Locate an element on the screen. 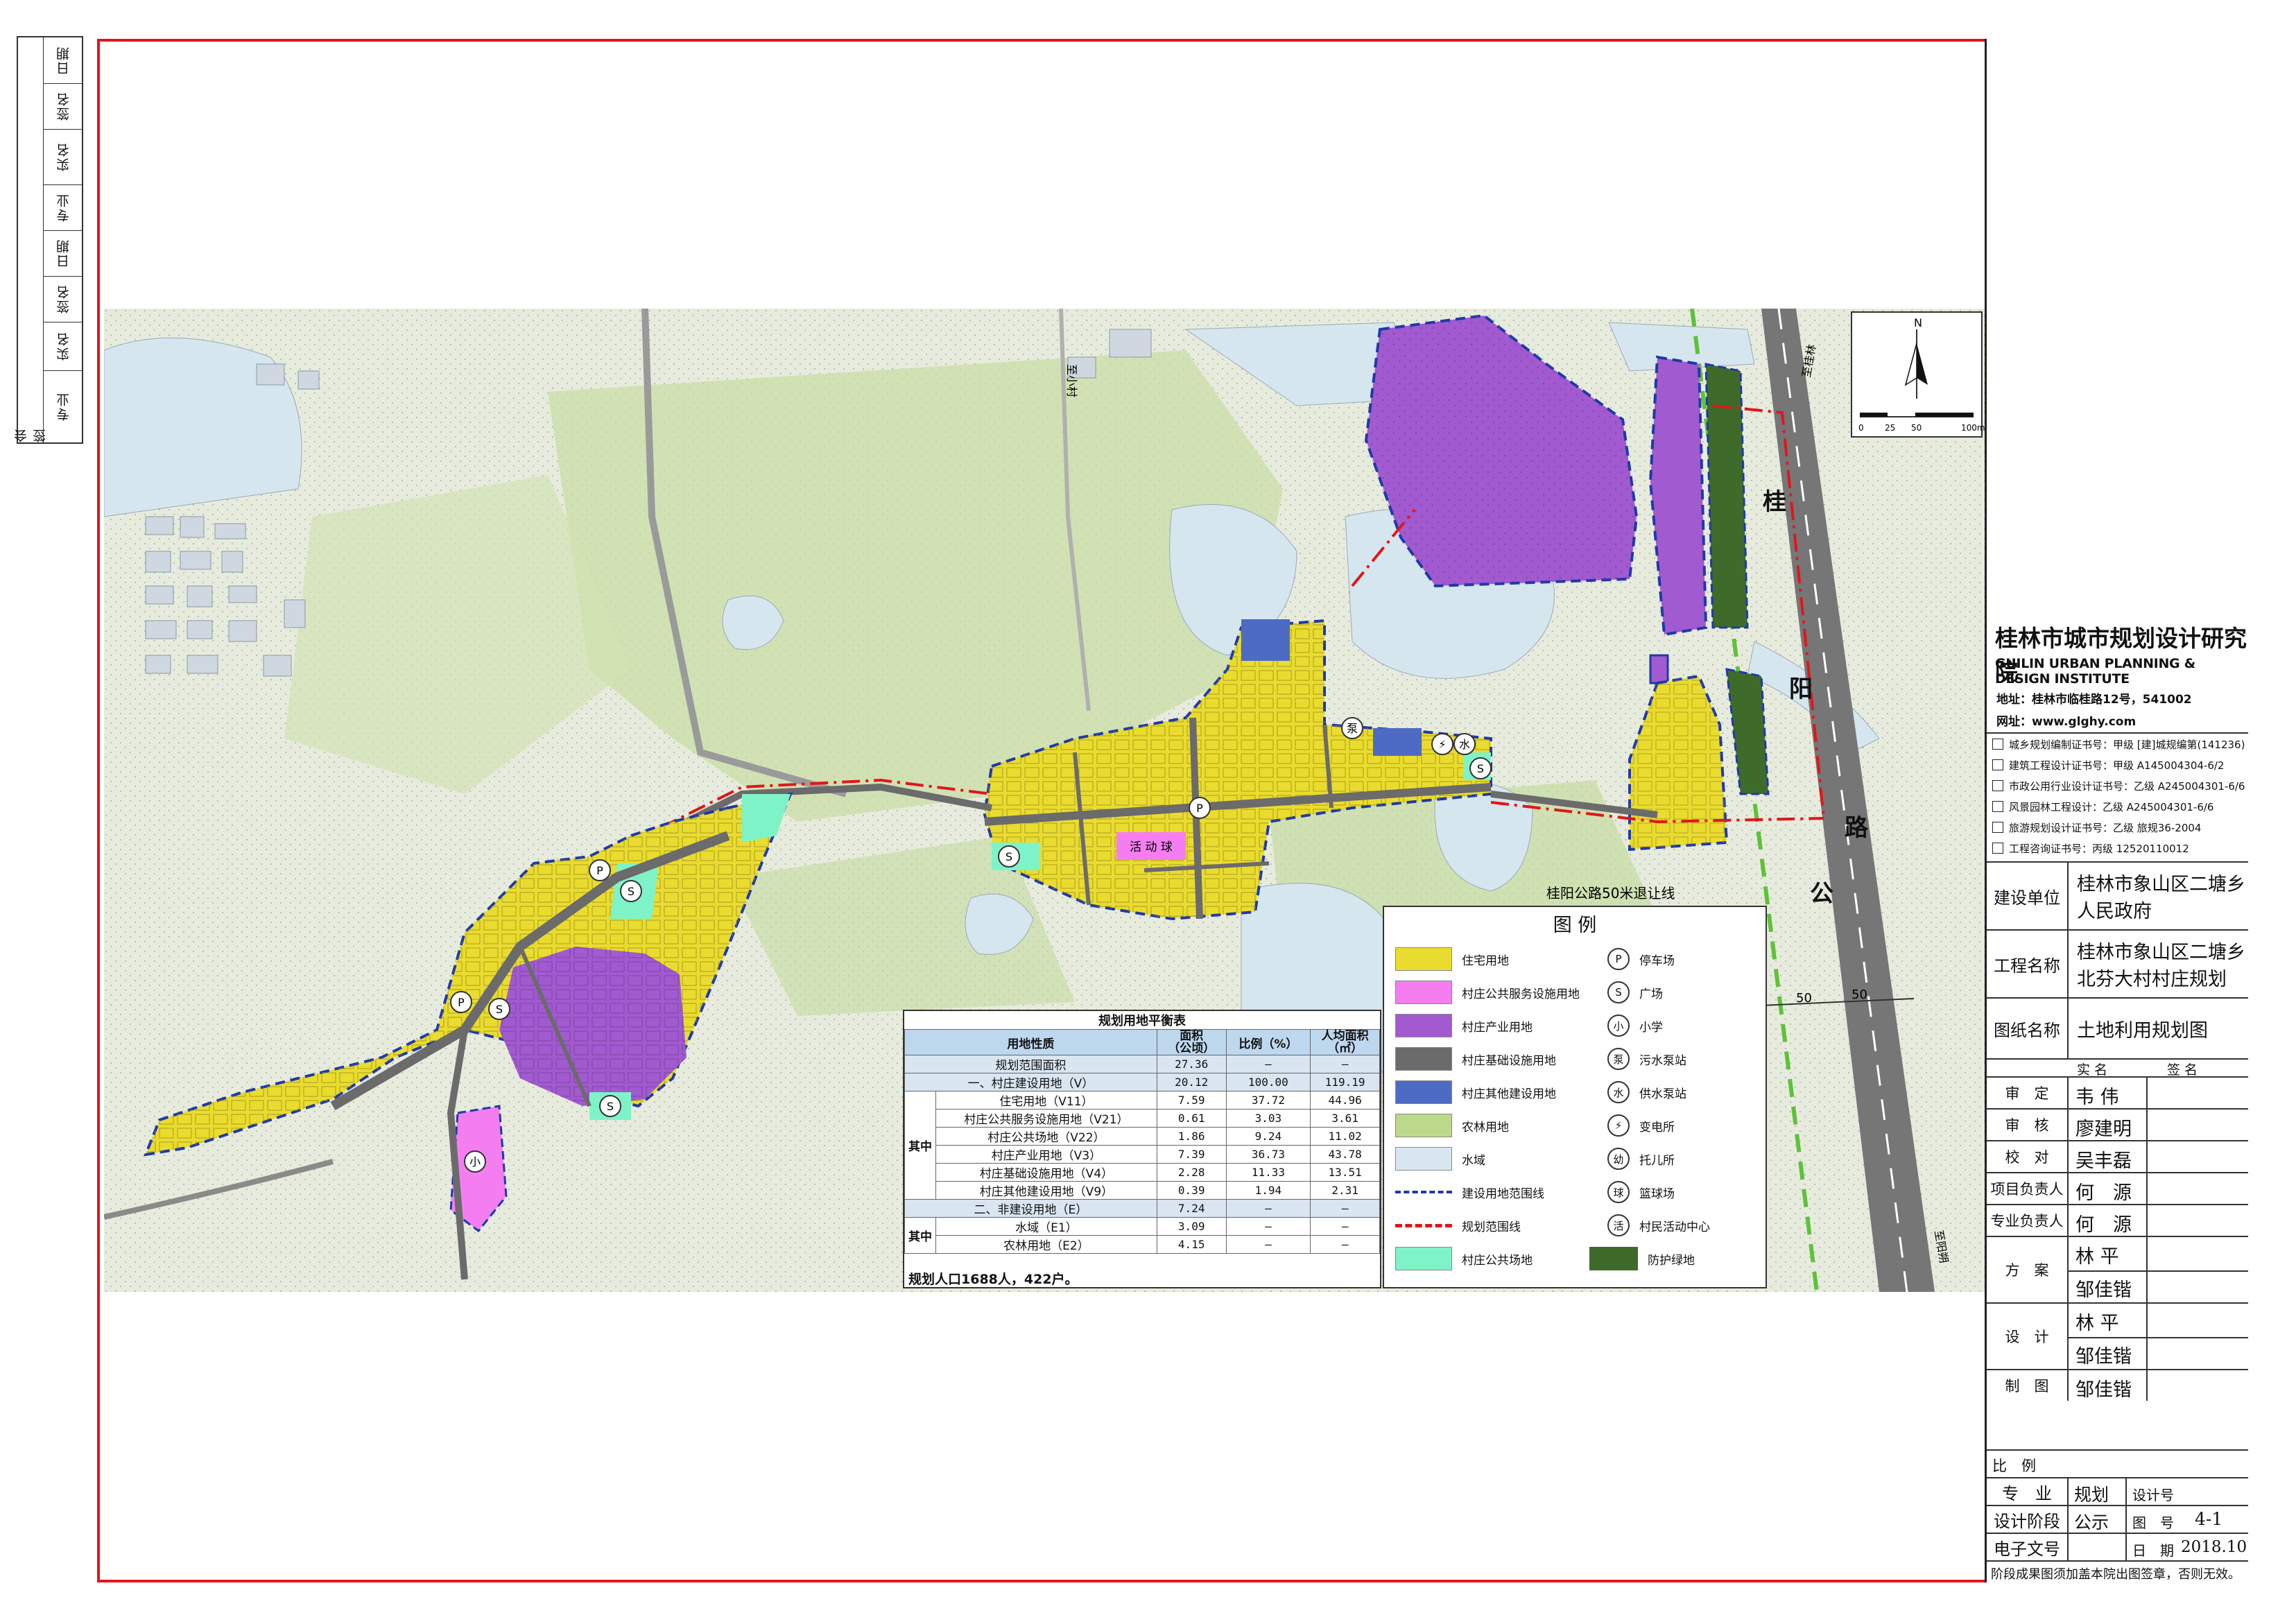 The image size is (2296, 1622). scale-label: 比 例 is located at coordinates (2014, 1466).